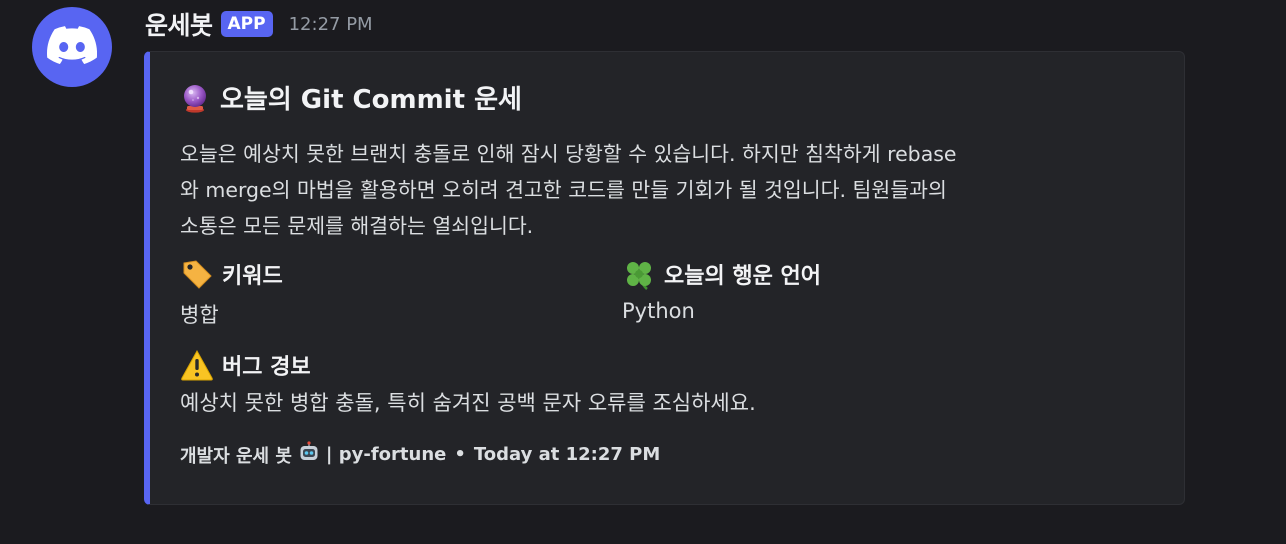  What do you see at coordinates (199, 315) in the screenshot?
I see `field-value: 병합` at bounding box center [199, 315].